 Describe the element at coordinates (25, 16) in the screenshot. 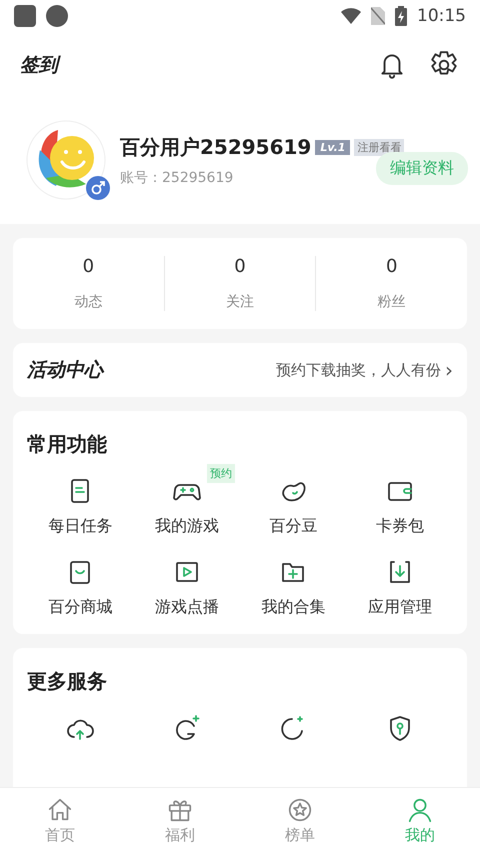

I see `notification-icon` at that location.